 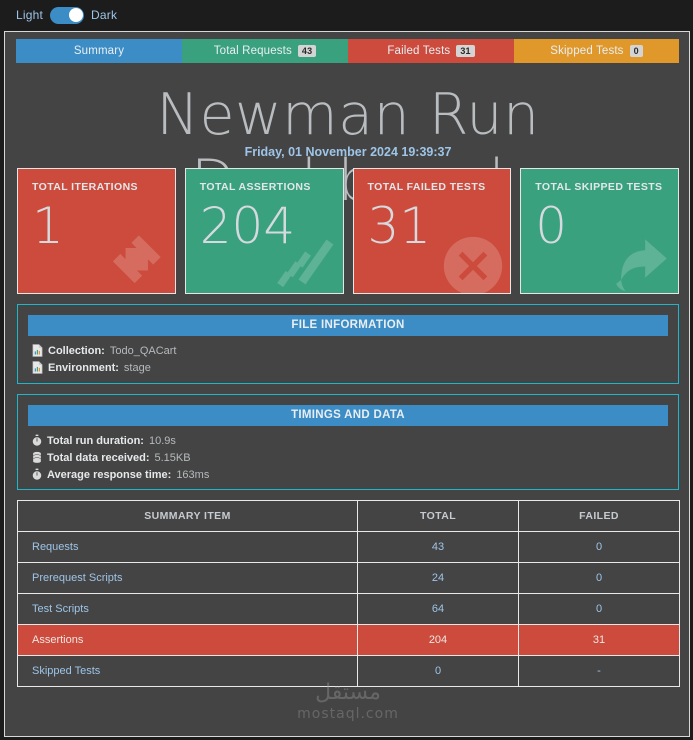 What do you see at coordinates (252, 51) in the screenshot?
I see `tab-total-requests-label: Total Requests` at bounding box center [252, 51].